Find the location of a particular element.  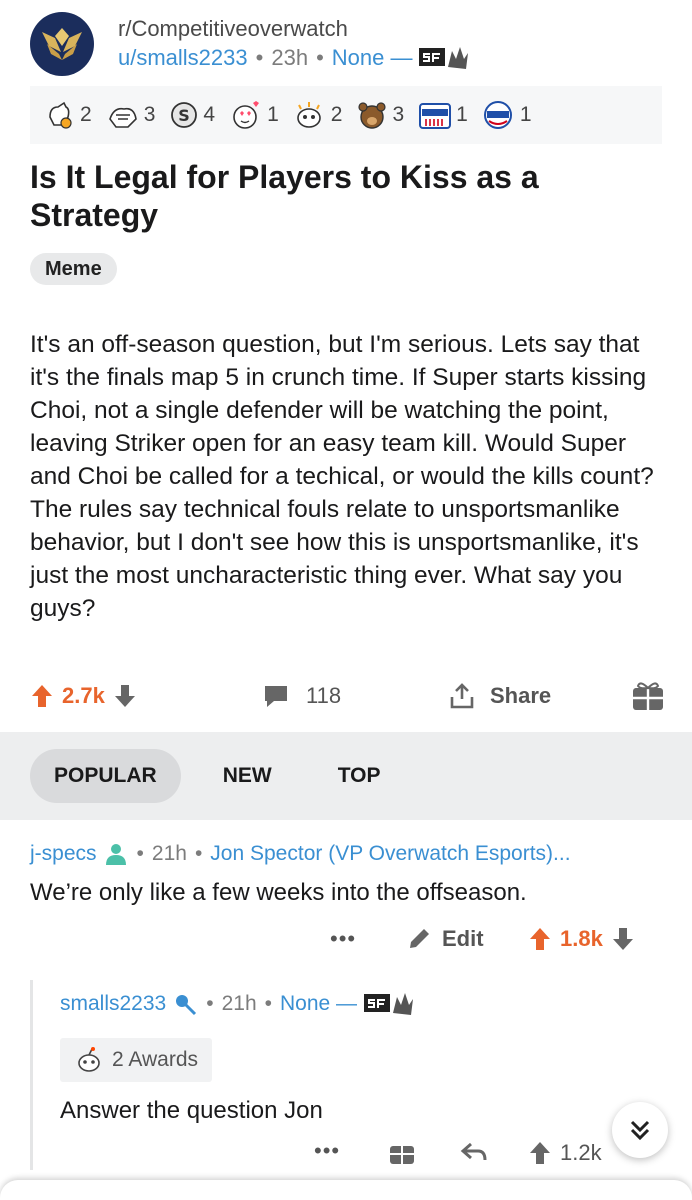

comment-awards-chip: 2 Awards is located at coordinates (136, 1060).